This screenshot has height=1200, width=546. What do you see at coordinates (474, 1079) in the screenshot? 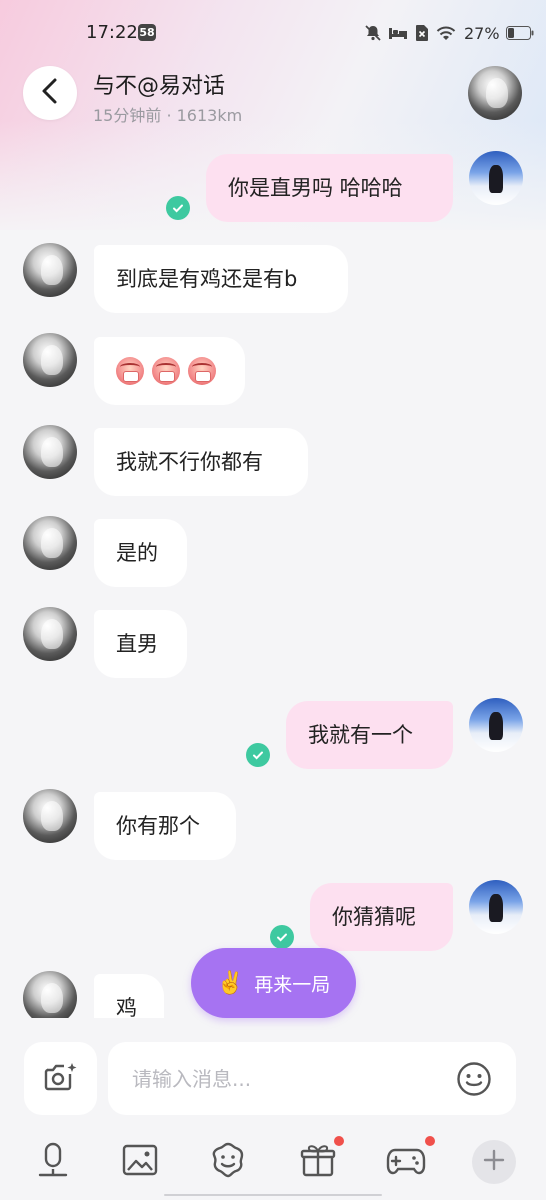
I see `emoji-smile-icon` at bounding box center [474, 1079].